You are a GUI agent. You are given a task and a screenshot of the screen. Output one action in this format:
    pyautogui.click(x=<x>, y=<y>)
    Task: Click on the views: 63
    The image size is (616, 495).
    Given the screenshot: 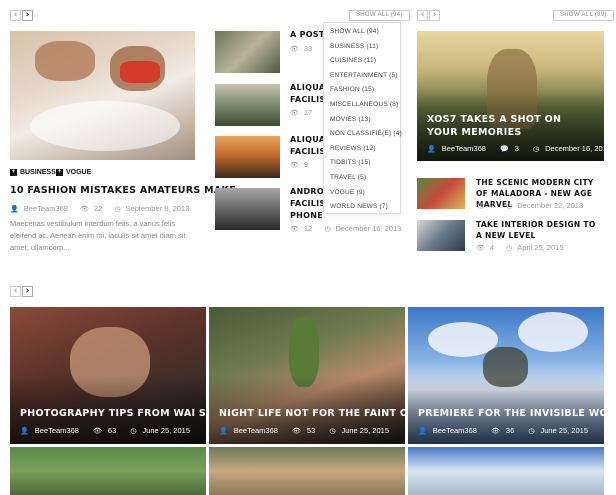 What is the action you would take?
    pyautogui.click(x=112, y=430)
    